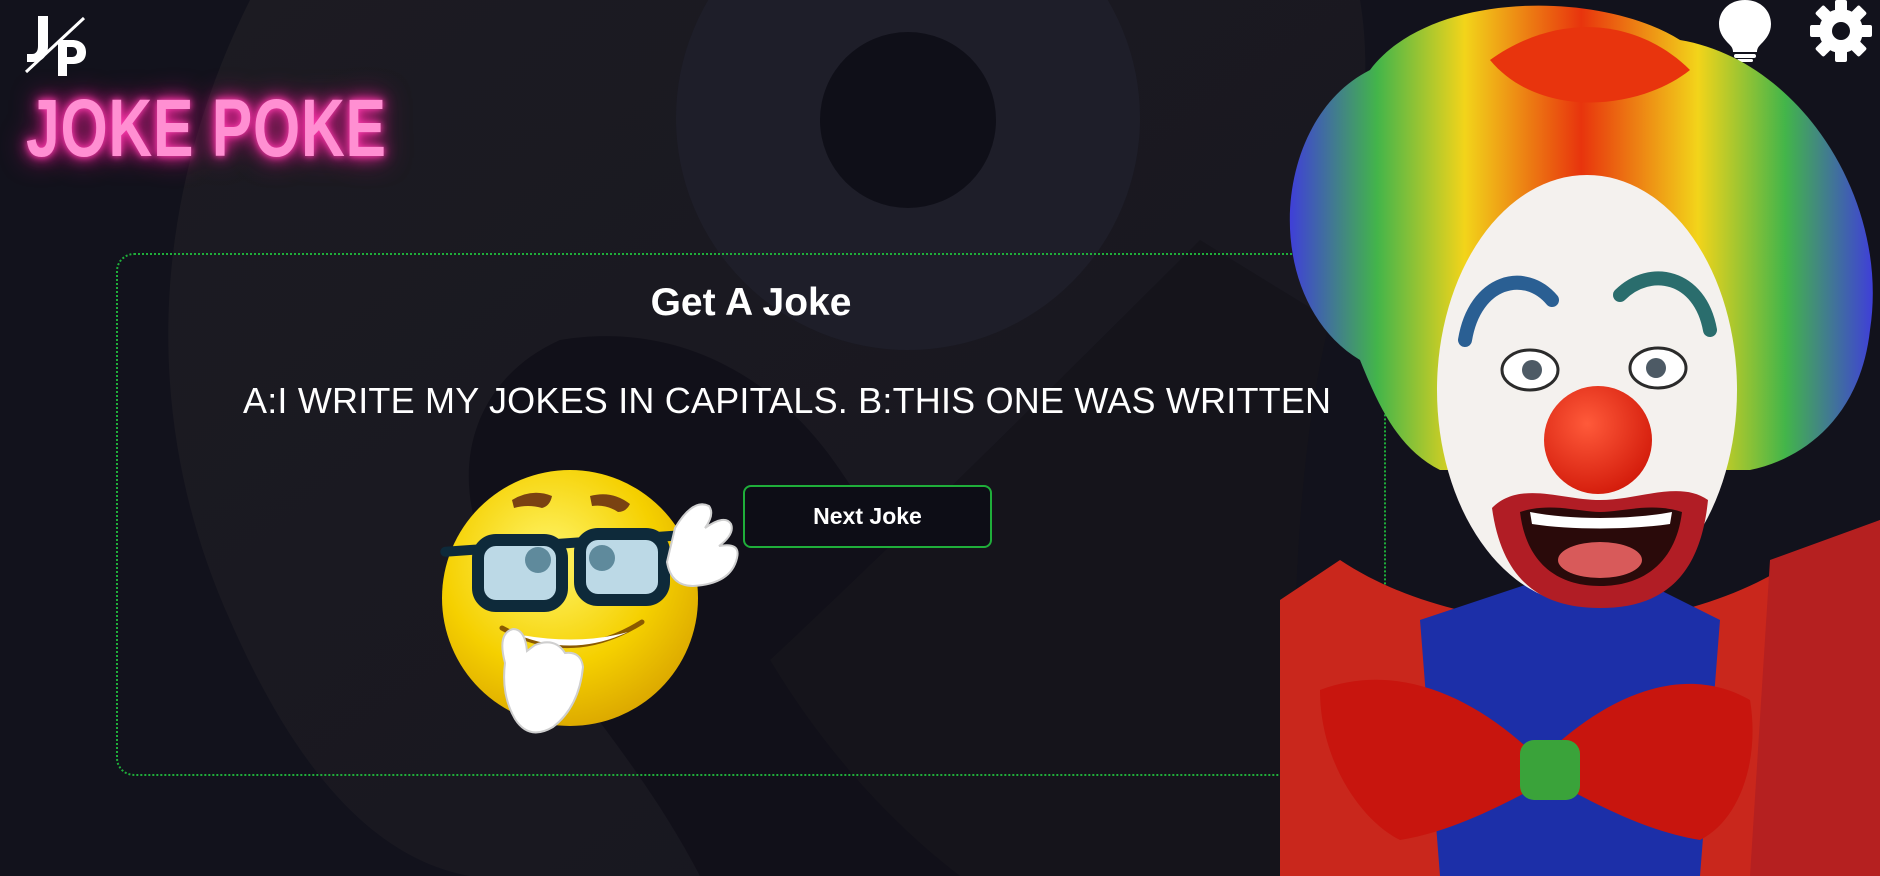  What do you see at coordinates (867, 516) in the screenshot?
I see `next-joke-button: Next Joke` at bounding box center [867, 516].